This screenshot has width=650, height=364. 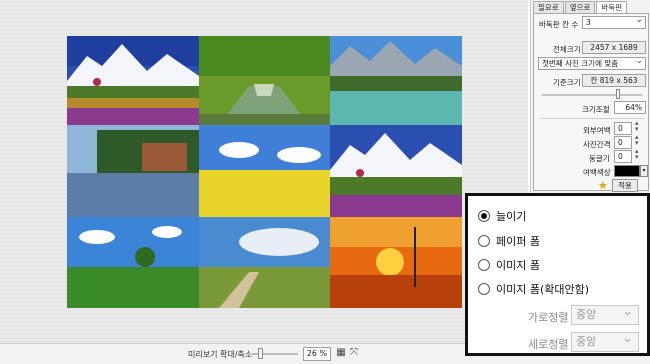 What do you see at coordinates (396, 80) in the screenshot?
I see `photo-alpine-lake` at bounding box center [396, 80].